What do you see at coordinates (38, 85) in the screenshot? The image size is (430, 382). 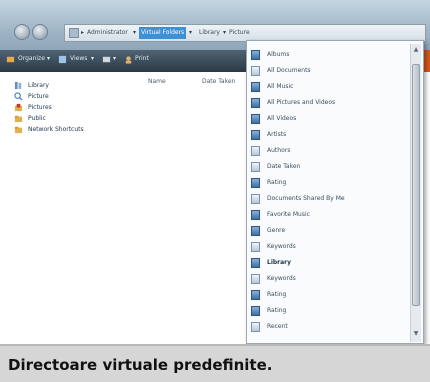 I see `nav-item-label: Library` at bounding box center [38, 85].